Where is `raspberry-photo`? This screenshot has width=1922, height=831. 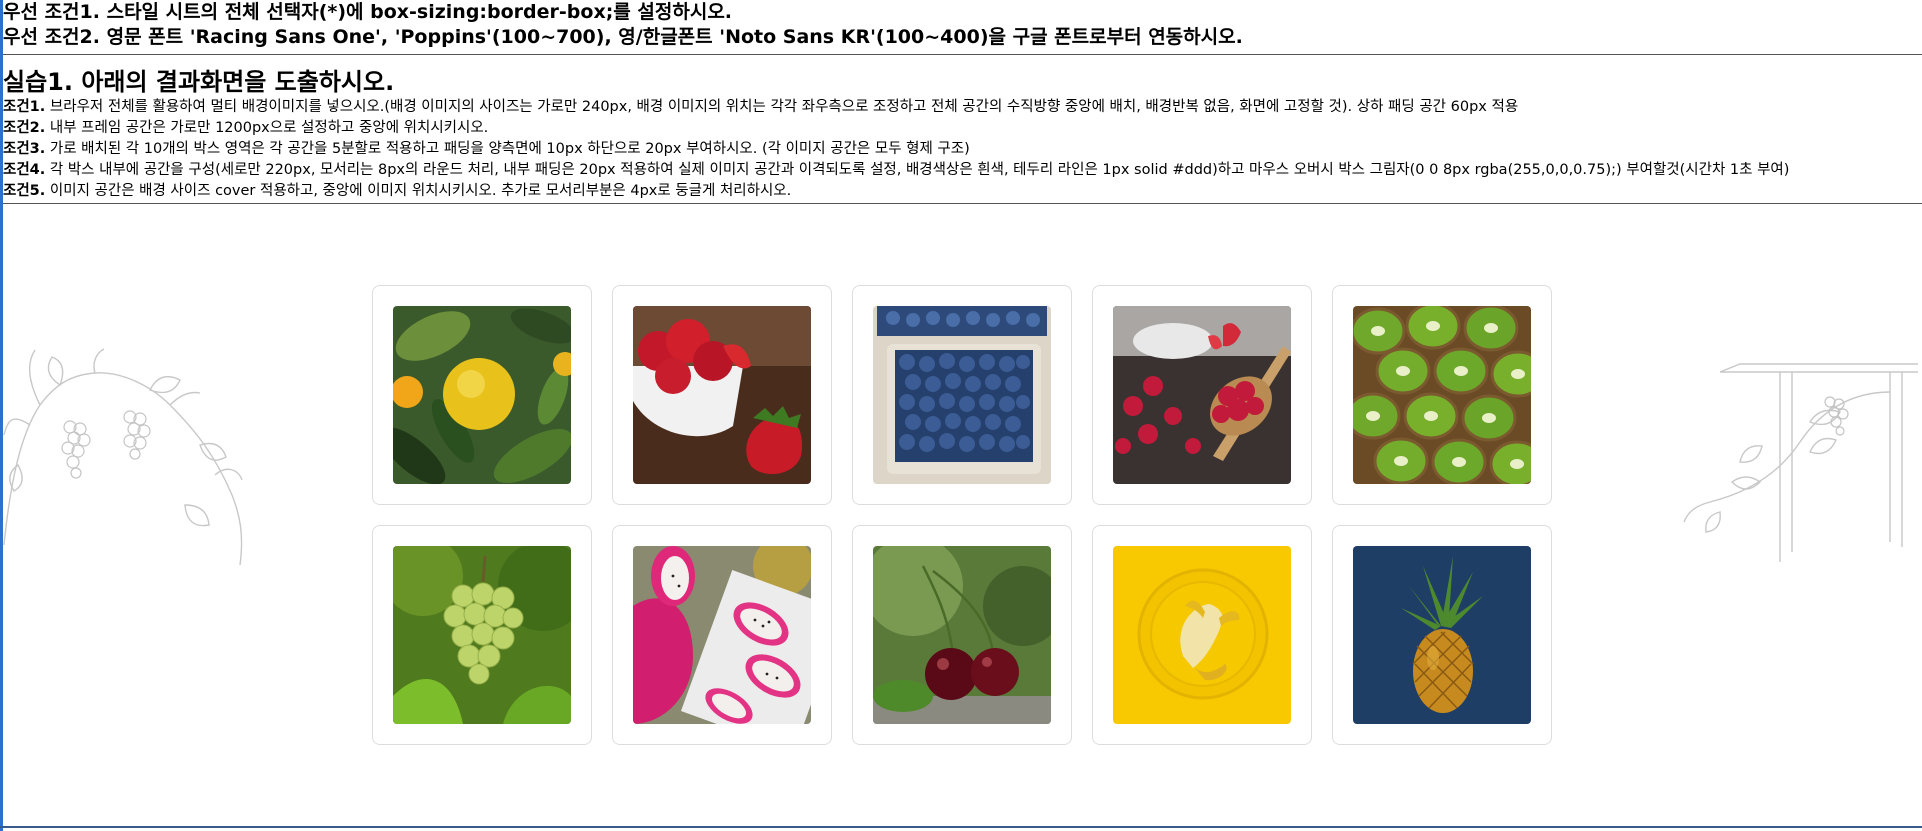
raspberry-photo is located at coordinates (1202, 395).